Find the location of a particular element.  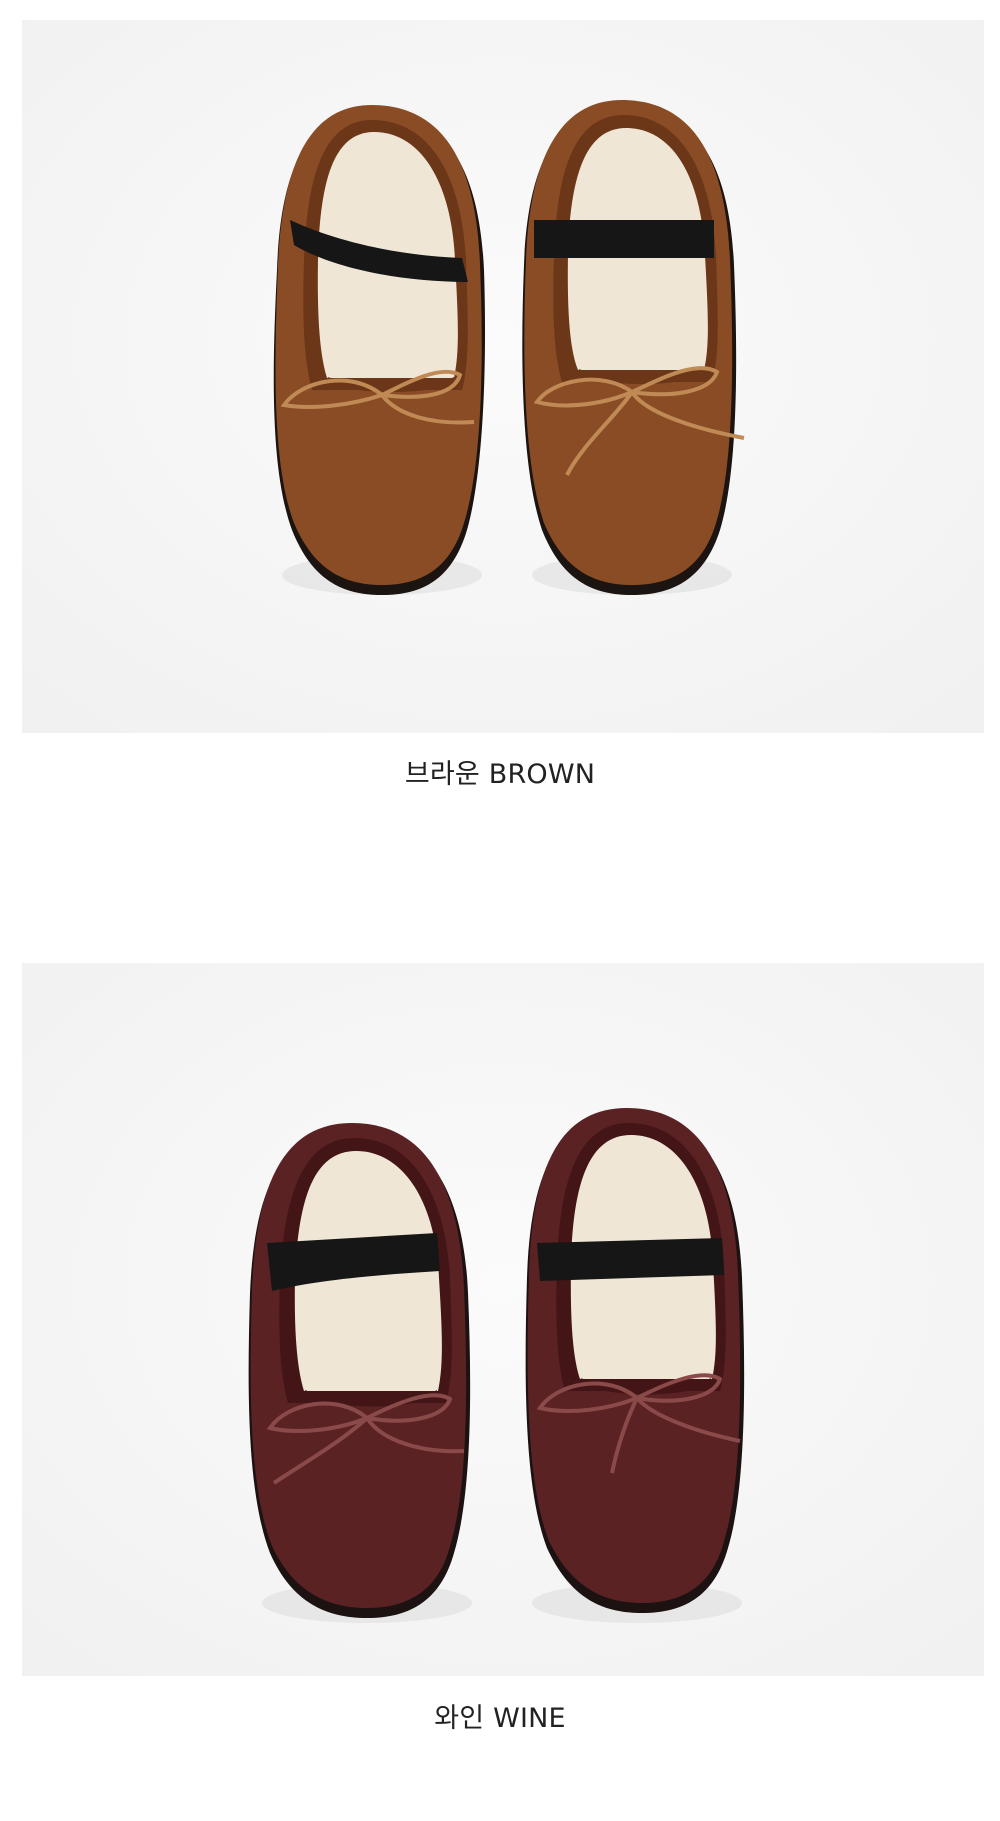

color-caption-brown: 브라운 BROWN is located at coordinates (500, 774).